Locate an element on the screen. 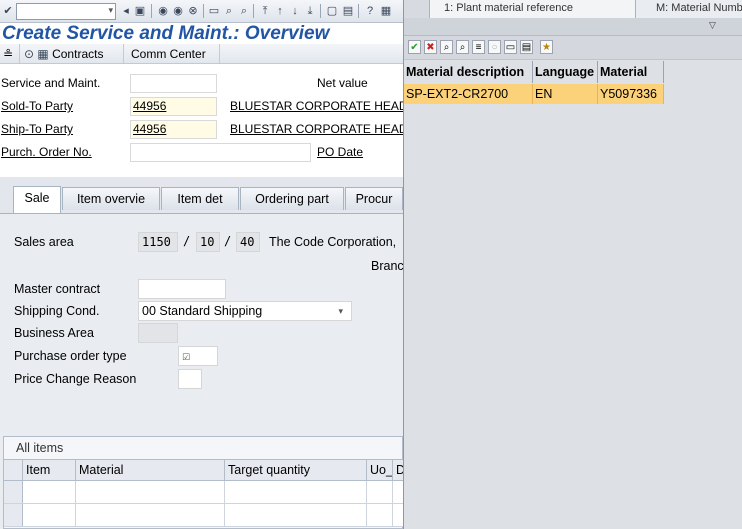 This screenshot has width=742, height=529. exit-icon: ◉ is located at coordinates (178, 11).